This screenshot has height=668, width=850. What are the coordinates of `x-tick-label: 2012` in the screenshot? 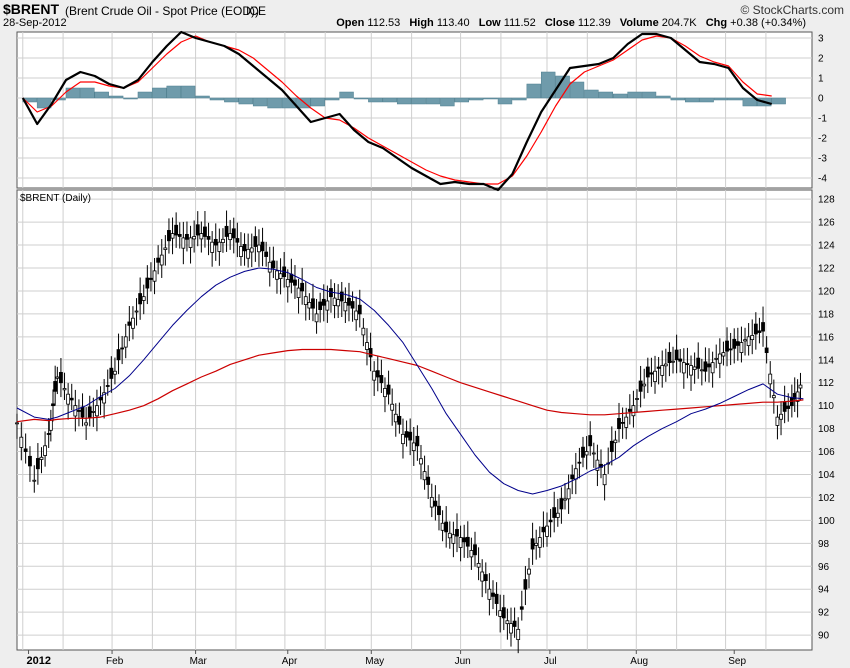 It's located at (39, 661).